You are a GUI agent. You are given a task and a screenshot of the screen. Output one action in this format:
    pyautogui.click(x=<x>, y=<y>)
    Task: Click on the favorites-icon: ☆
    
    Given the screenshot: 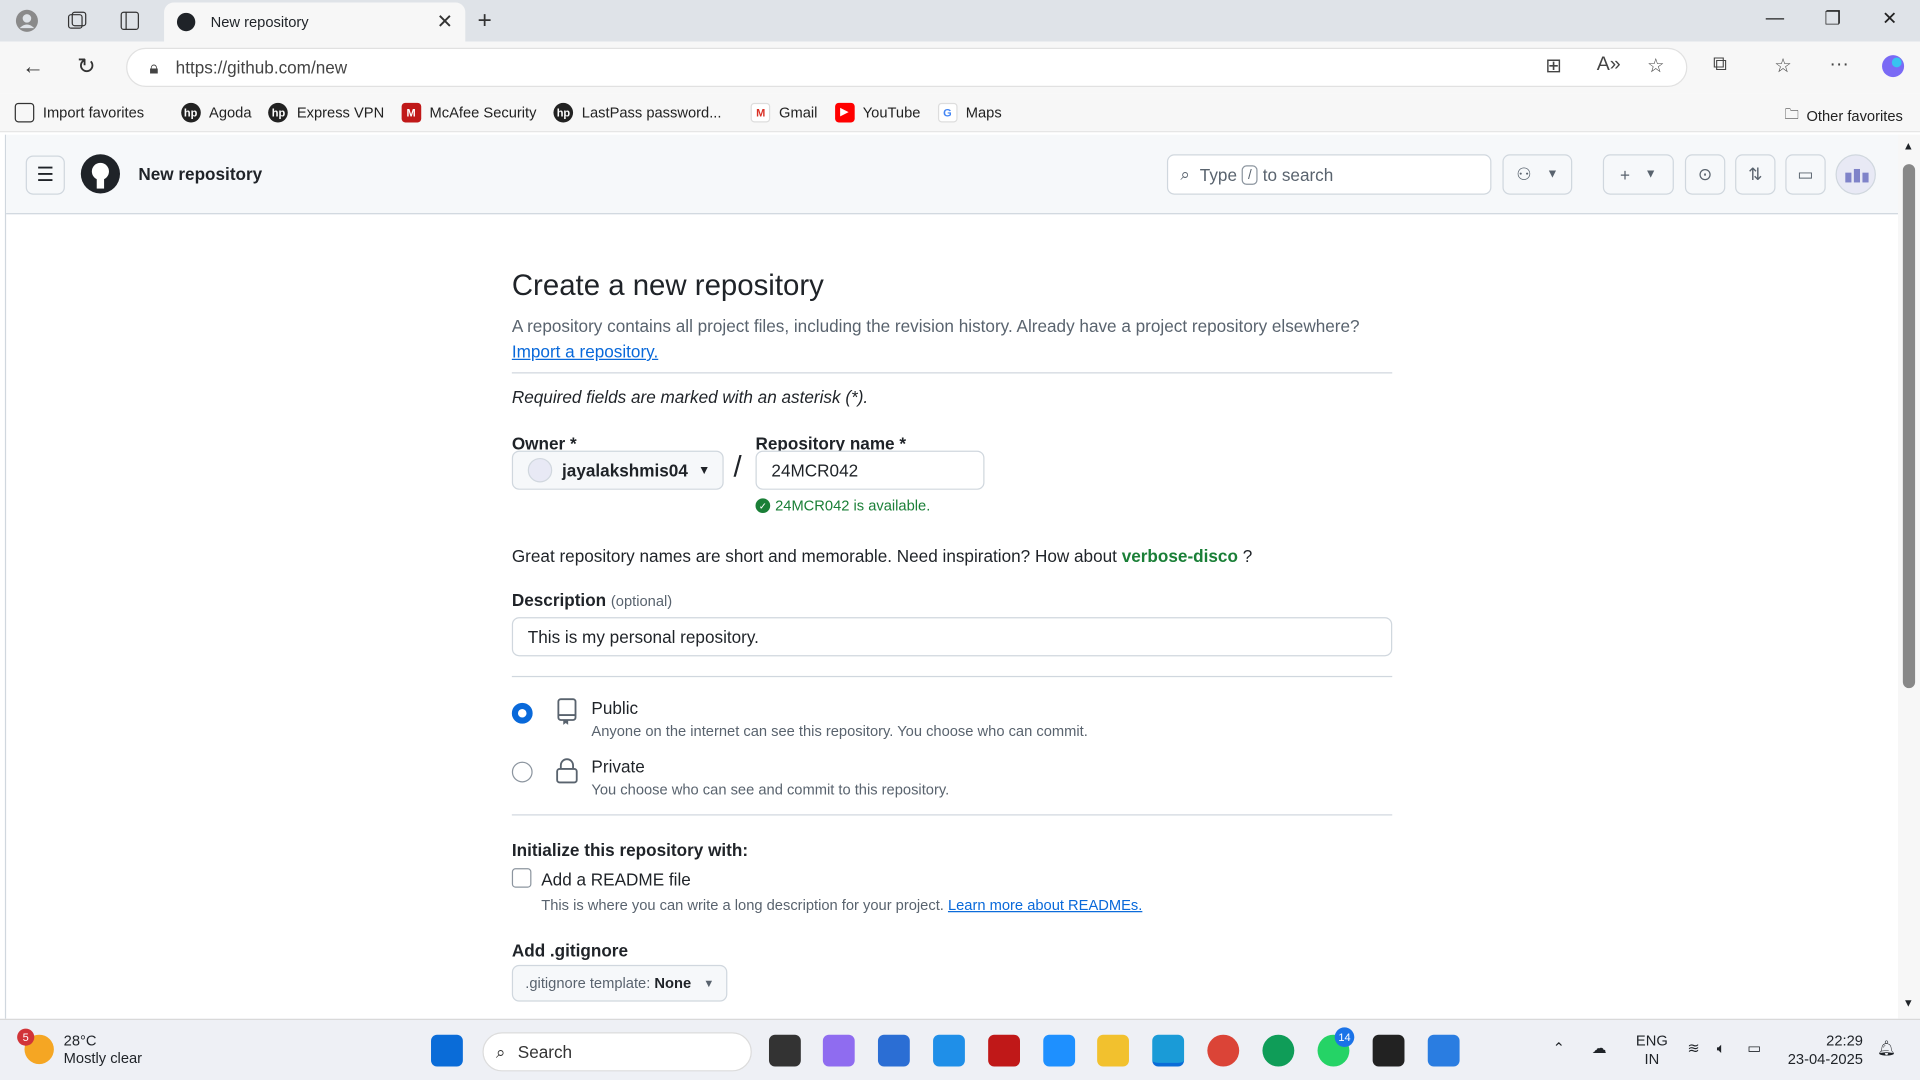 What is the action you would take?
    pyautogui.click(x=1783, y=66)
    